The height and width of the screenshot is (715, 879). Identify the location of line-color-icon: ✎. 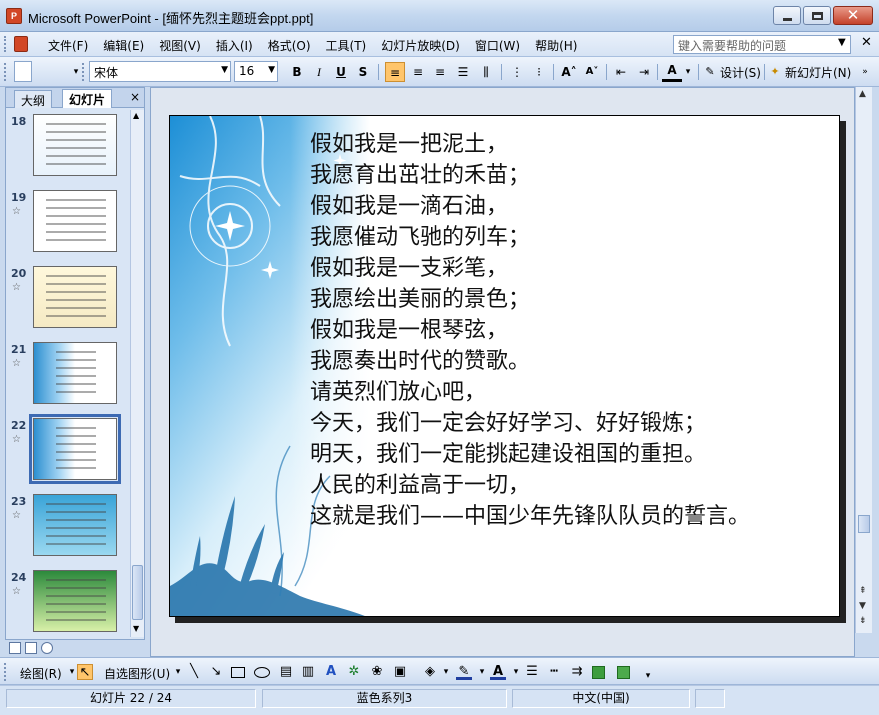
(464, 672).